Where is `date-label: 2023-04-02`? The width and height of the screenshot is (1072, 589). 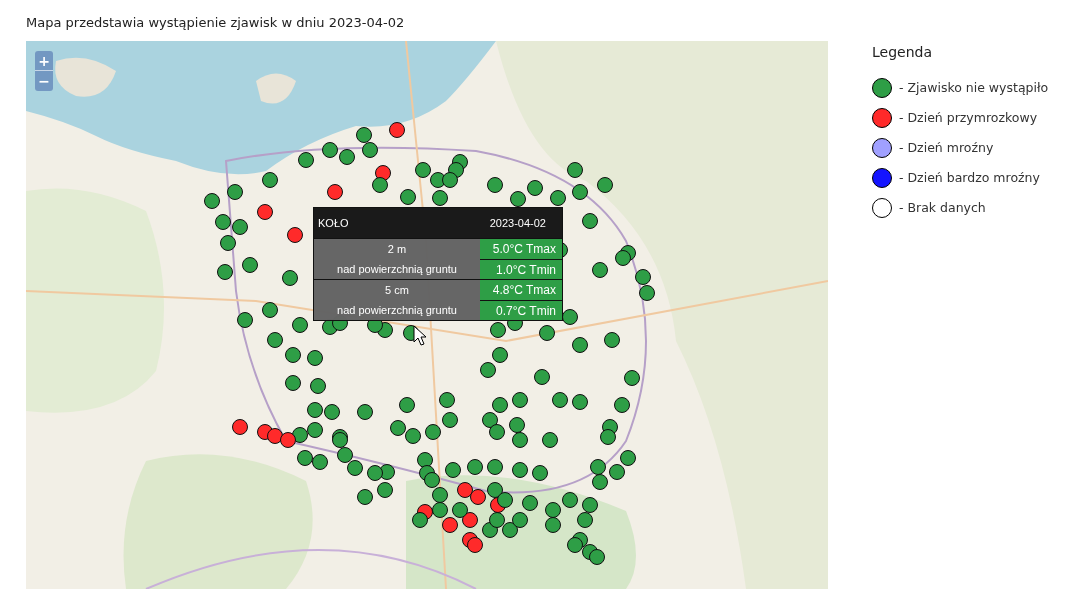 date-label: 2023-04-02 is located at coordinates (518, 223).